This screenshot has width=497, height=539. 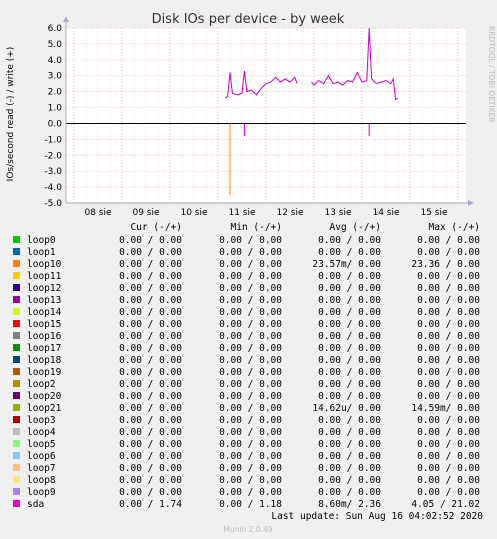 What do you see at coordinates (194, 213) in the screenshot?
I see `x-tick-label: 10 sie` at bounding box center [194, 213].